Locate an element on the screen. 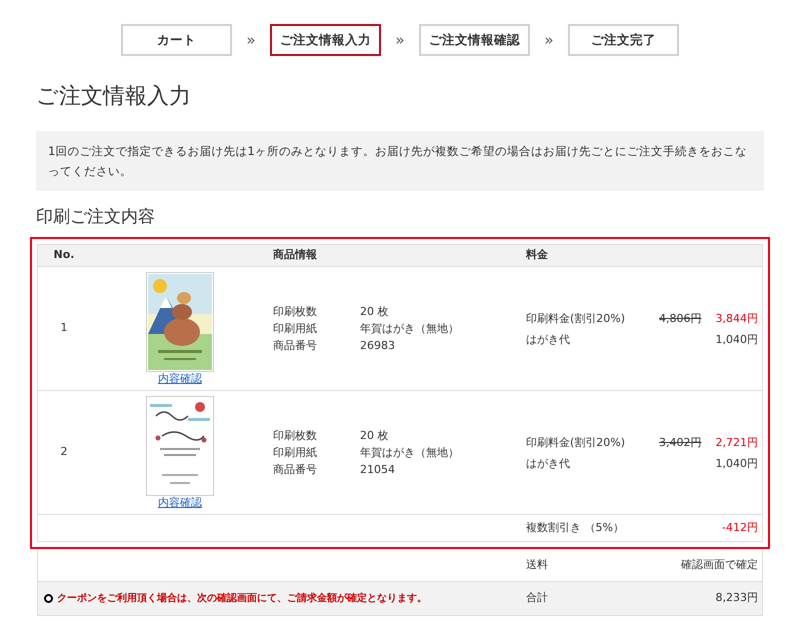  coupon-notice: クーポンをご利用頂く場合は、次の確認画面にて、ご請求金額が確定となります。 is located at coordinates (242, 598).